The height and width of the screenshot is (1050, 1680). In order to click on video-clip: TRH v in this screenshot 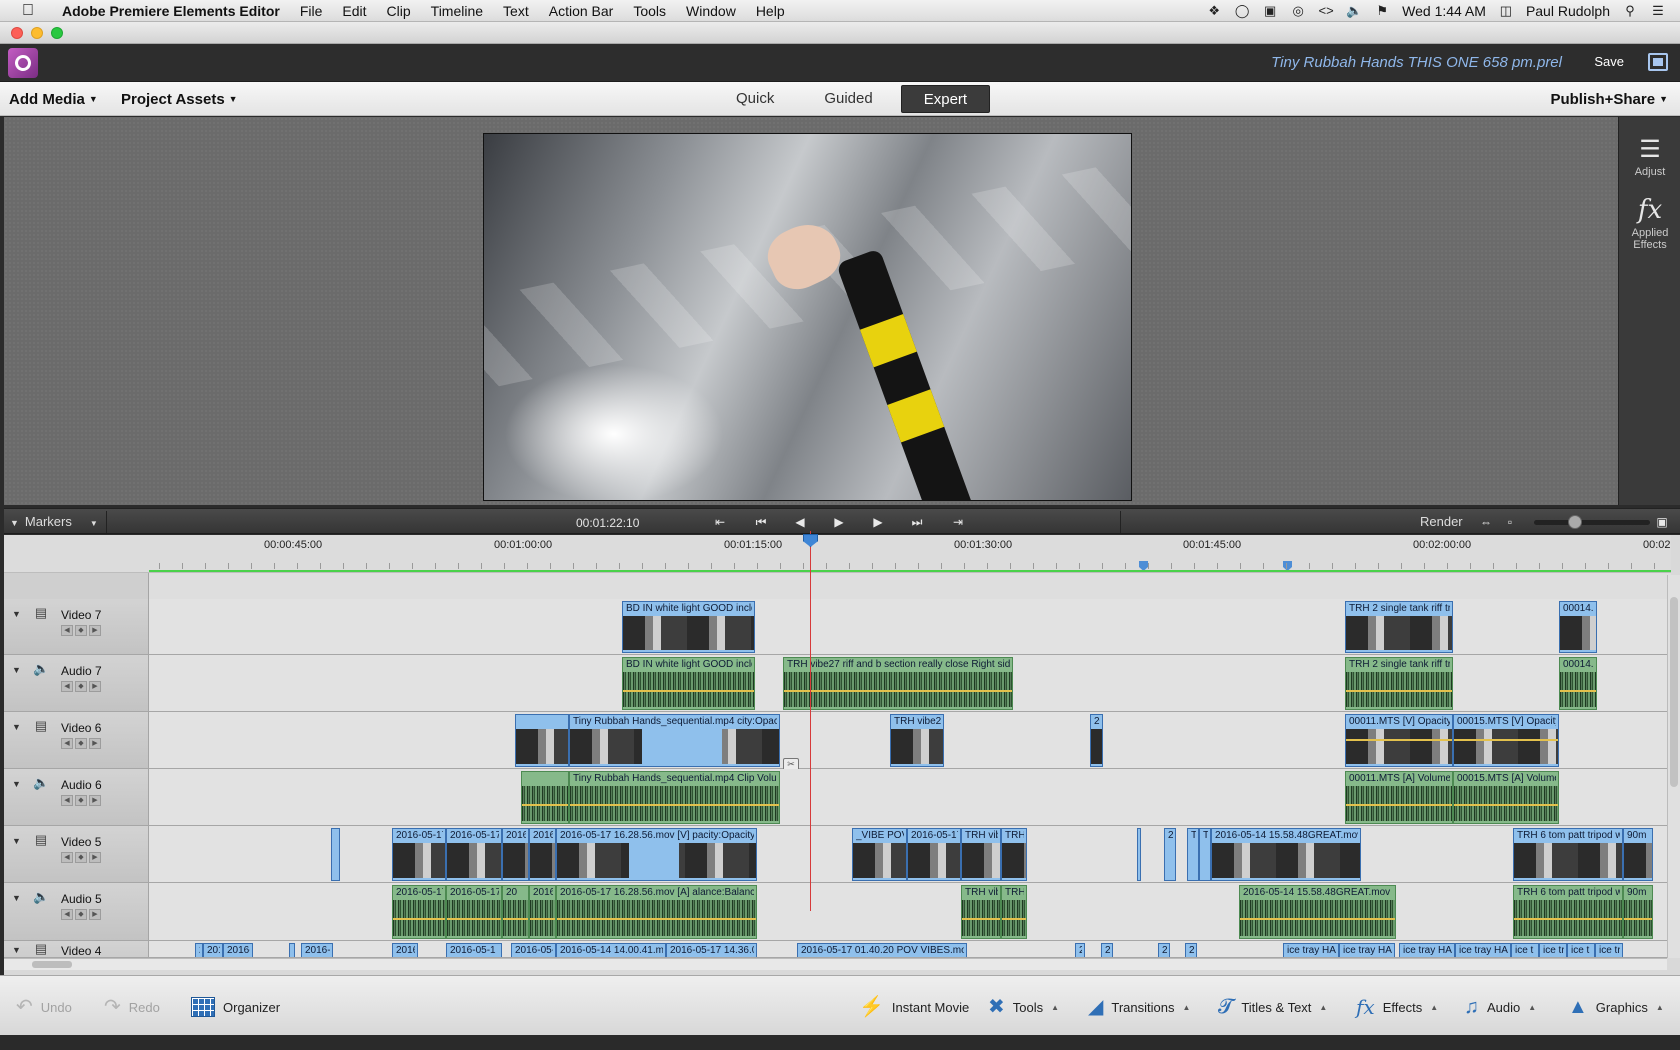, I will do `click(1014, 854)`.